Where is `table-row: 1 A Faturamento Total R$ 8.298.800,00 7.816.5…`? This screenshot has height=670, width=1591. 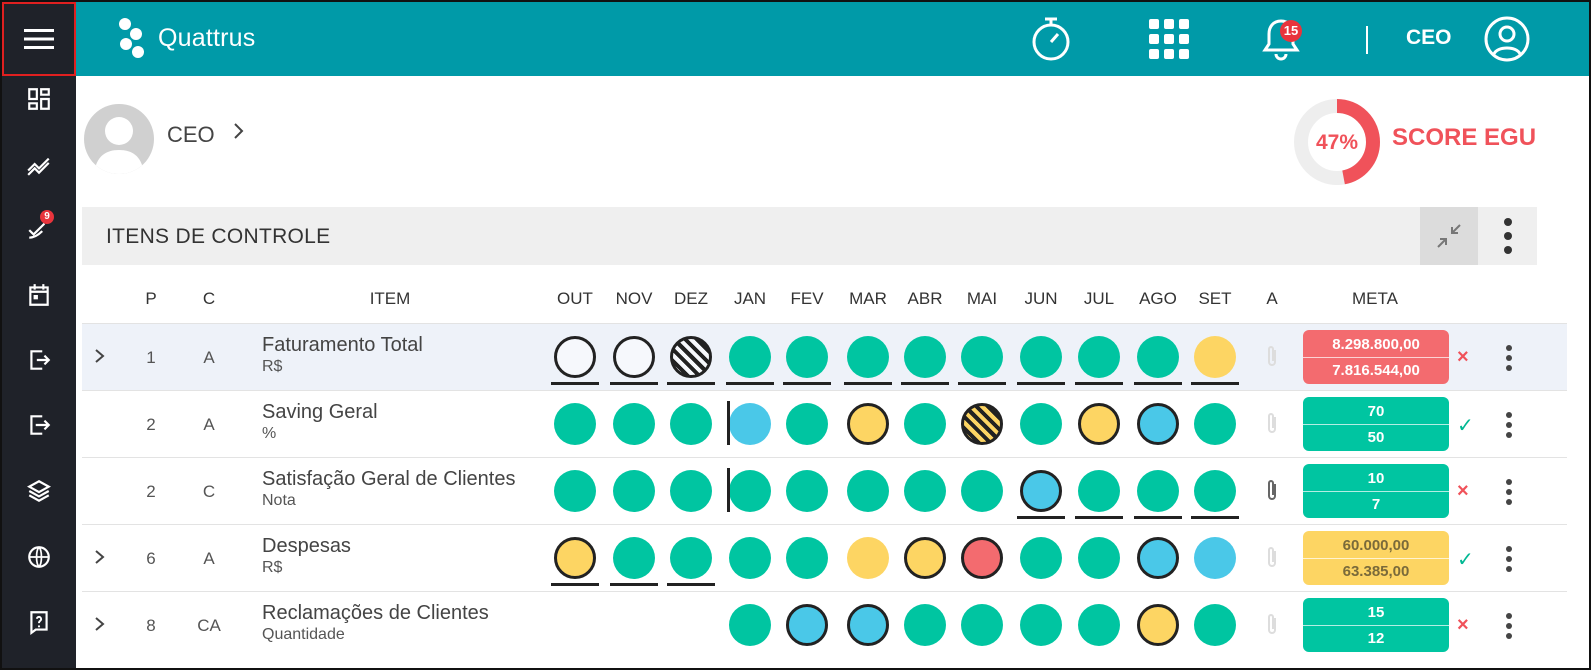 table-row: 1 A Faturamento Total R$ 8.298.800,00 7.816.5… is located at coordinates (824, 356).